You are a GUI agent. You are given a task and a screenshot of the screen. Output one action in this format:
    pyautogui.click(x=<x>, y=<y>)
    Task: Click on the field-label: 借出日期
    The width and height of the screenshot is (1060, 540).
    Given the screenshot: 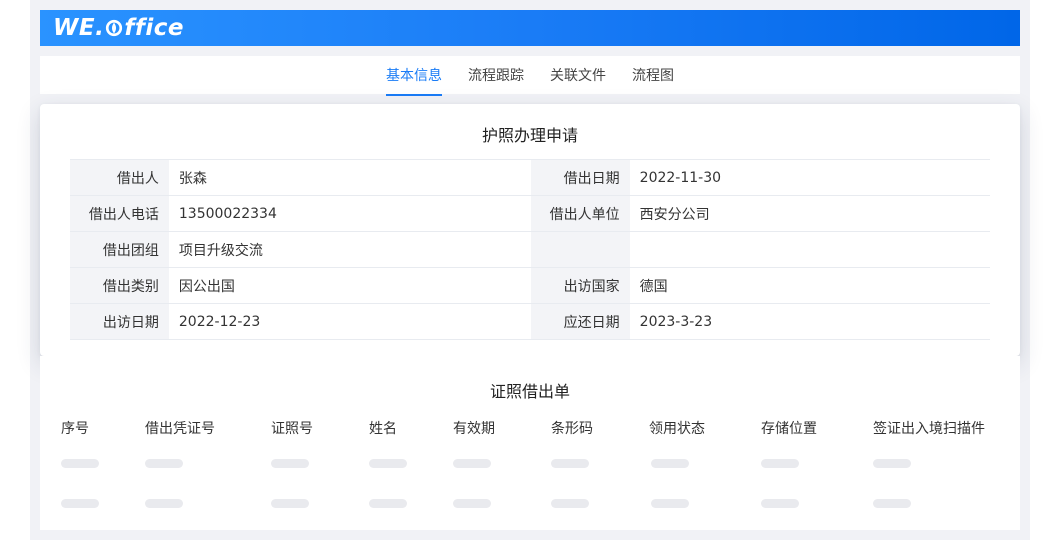 What is the action you would take?
    pyautogui.click(x=580, y=177)
    